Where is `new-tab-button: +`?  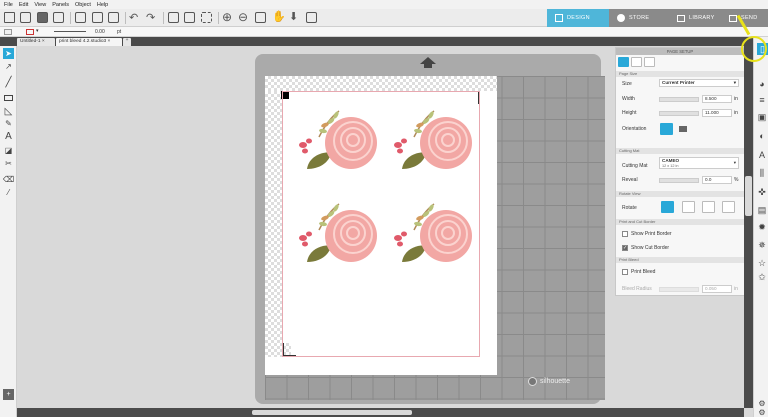 new-tab-button: + is located at coordinates (127, 42).